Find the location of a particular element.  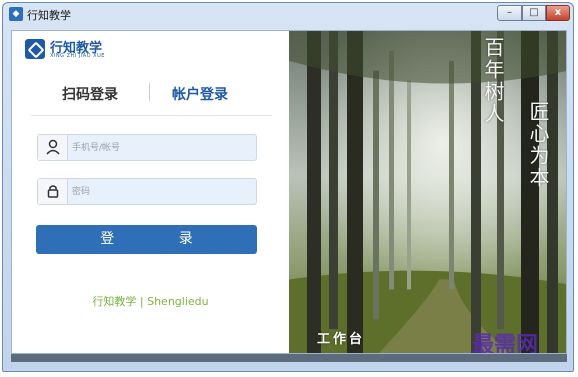

tab-scan-login: 扫码登录 is located at coordinates (90, 94).